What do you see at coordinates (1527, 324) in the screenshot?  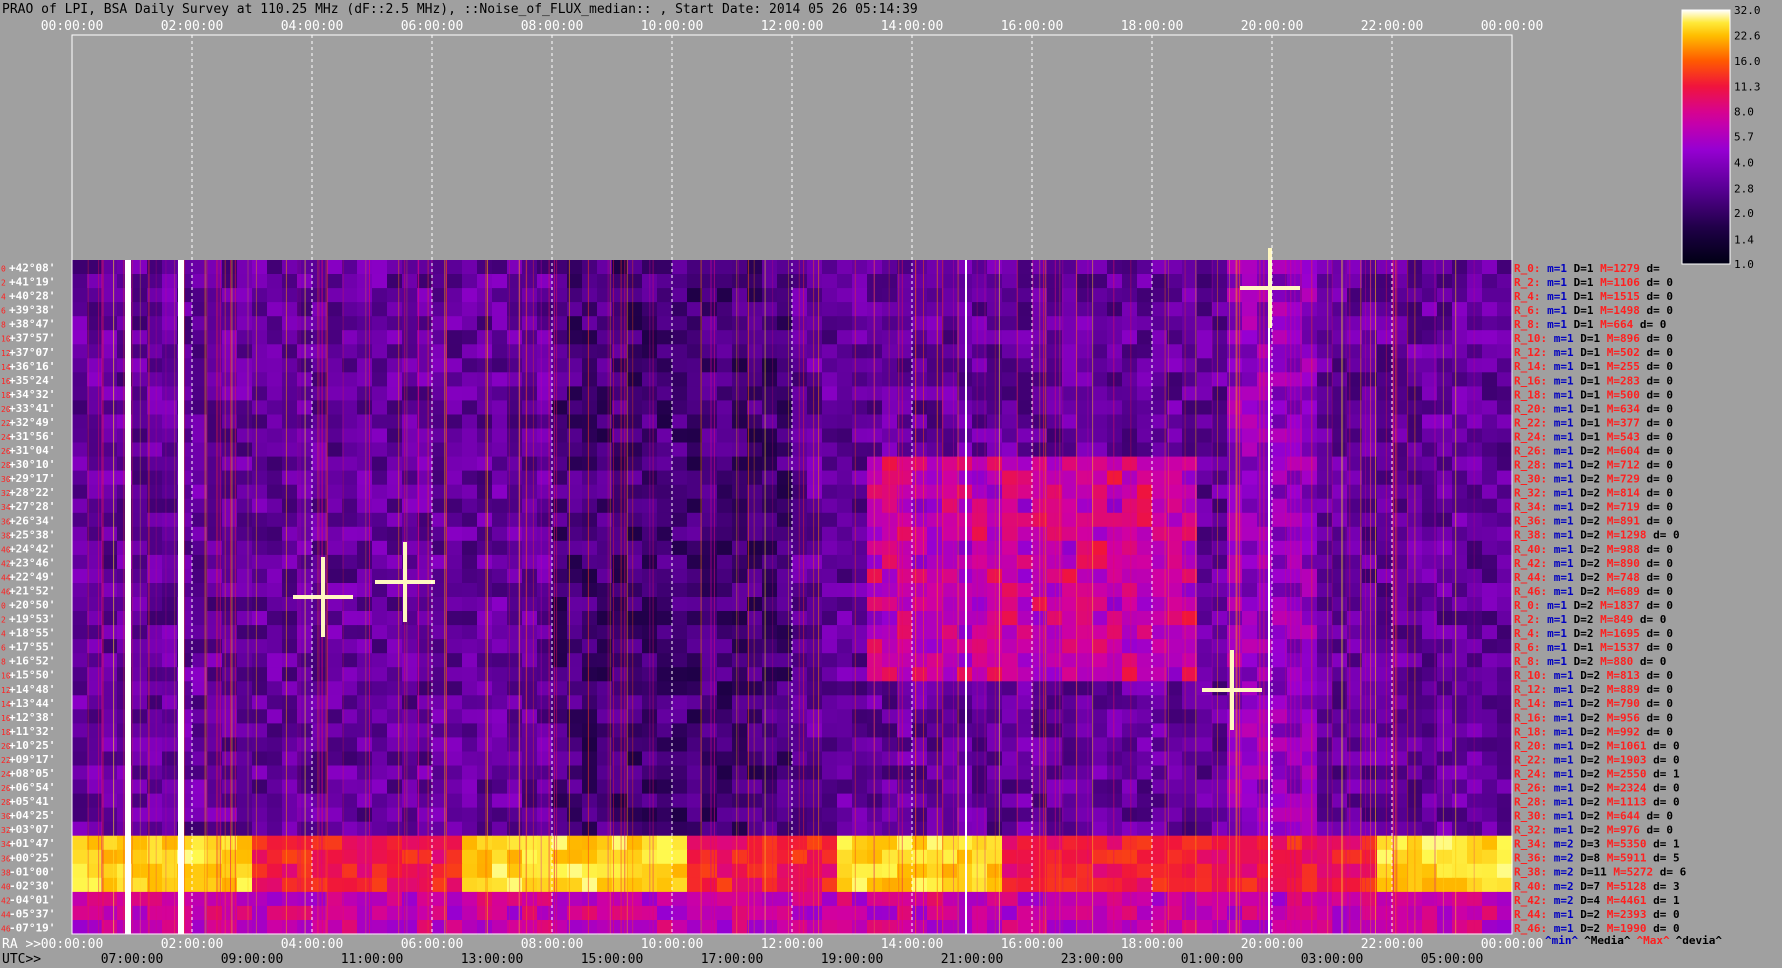 I see `row-stat-part: R_8:` at bounding box center [1527, 324].